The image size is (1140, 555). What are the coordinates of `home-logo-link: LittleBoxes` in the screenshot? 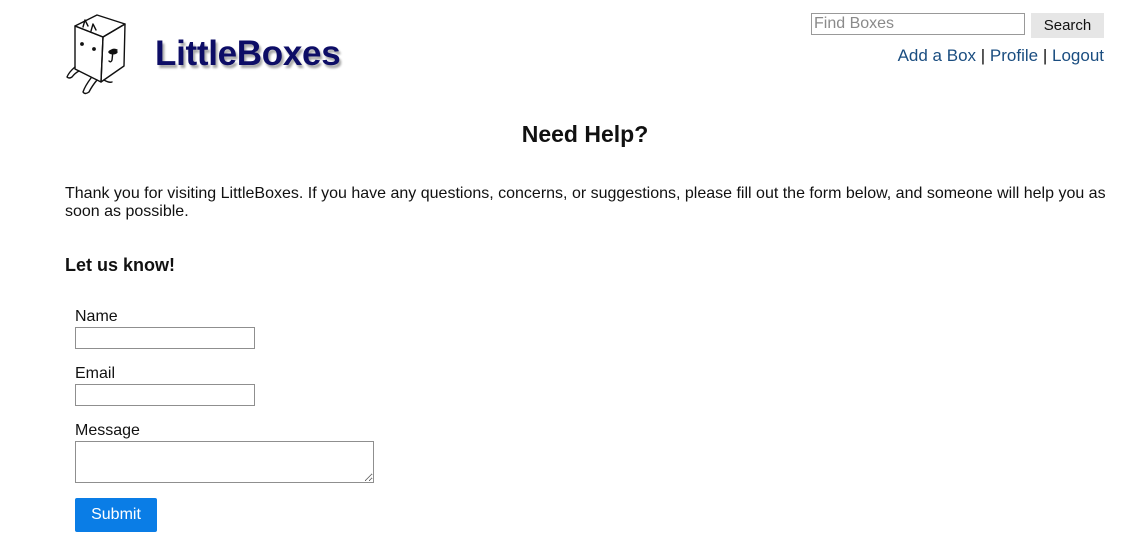 It's located at (208, 55).